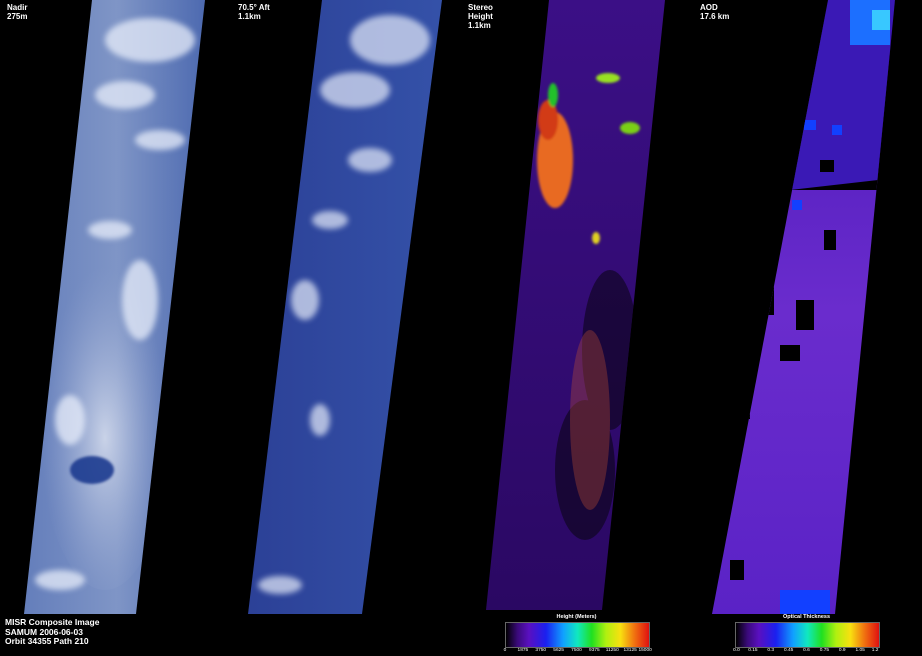 The width and height of the screenshot is (922, 656). I want to click on height-tick: 15000, so click(645, 650).